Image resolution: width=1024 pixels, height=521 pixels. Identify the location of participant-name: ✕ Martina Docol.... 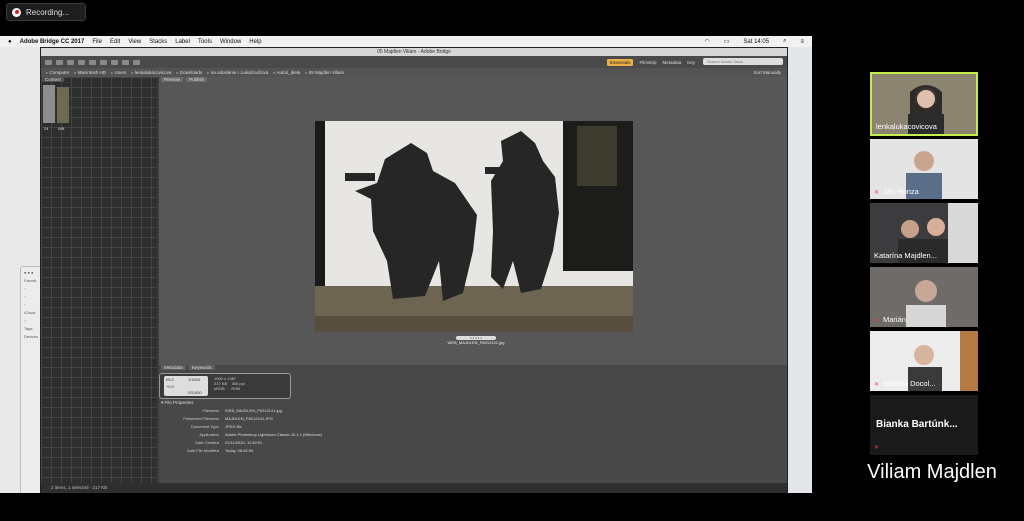
(905, 383).